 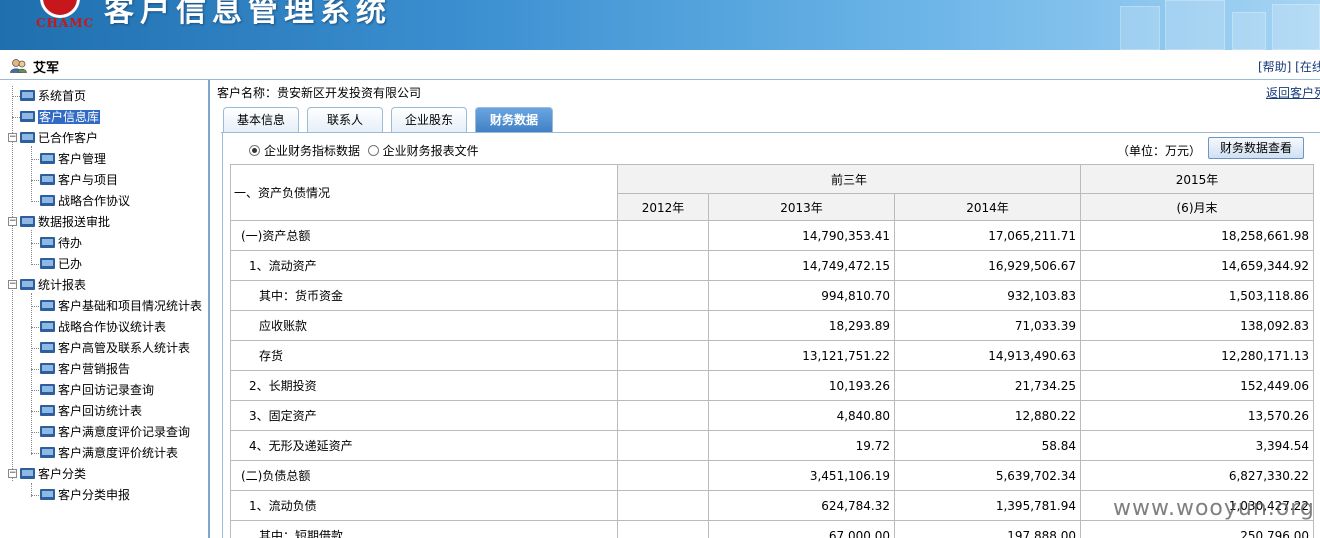 What do you see at coordinates (261, 120) in the screenshot?
I see `tab-basic-info: 基本信息` at bounding box center [261, 120].